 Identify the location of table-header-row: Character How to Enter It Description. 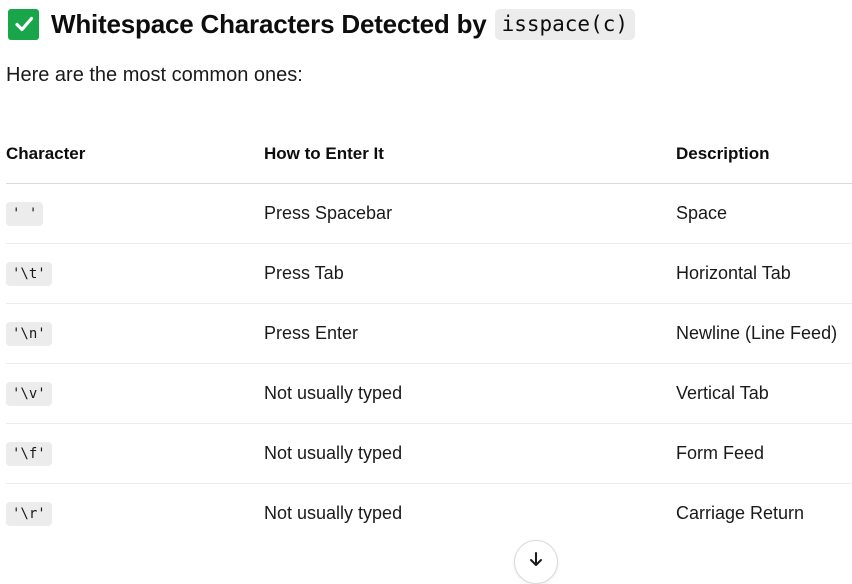
(429, 154).